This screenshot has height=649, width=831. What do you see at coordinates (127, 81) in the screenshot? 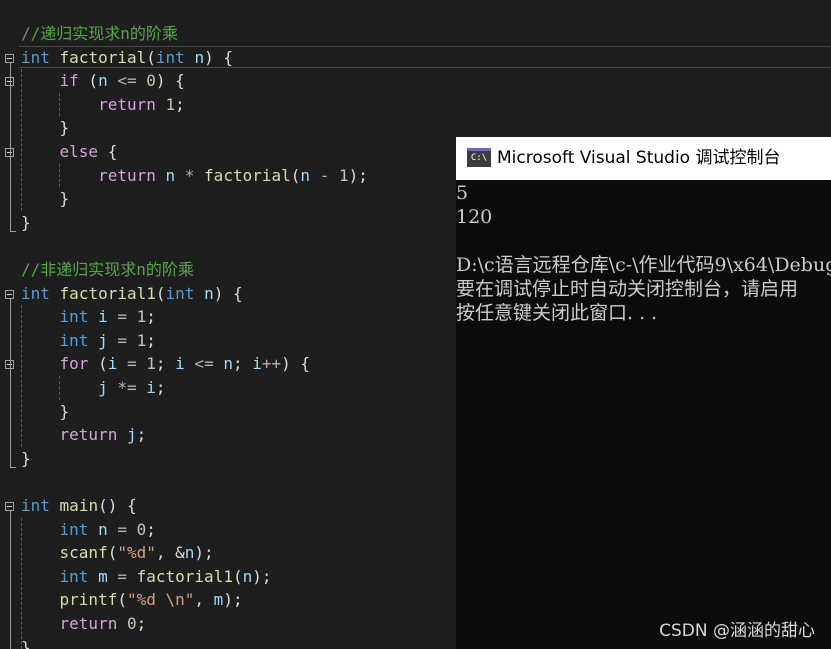
I see `code-token: <=` at bounding box center [127, 81].